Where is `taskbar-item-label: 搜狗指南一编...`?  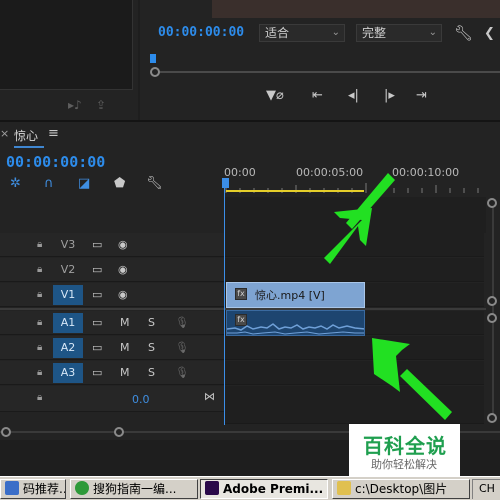 taskbar-item-label: 搜狗指南一编... is located at coordinates (135, 489).